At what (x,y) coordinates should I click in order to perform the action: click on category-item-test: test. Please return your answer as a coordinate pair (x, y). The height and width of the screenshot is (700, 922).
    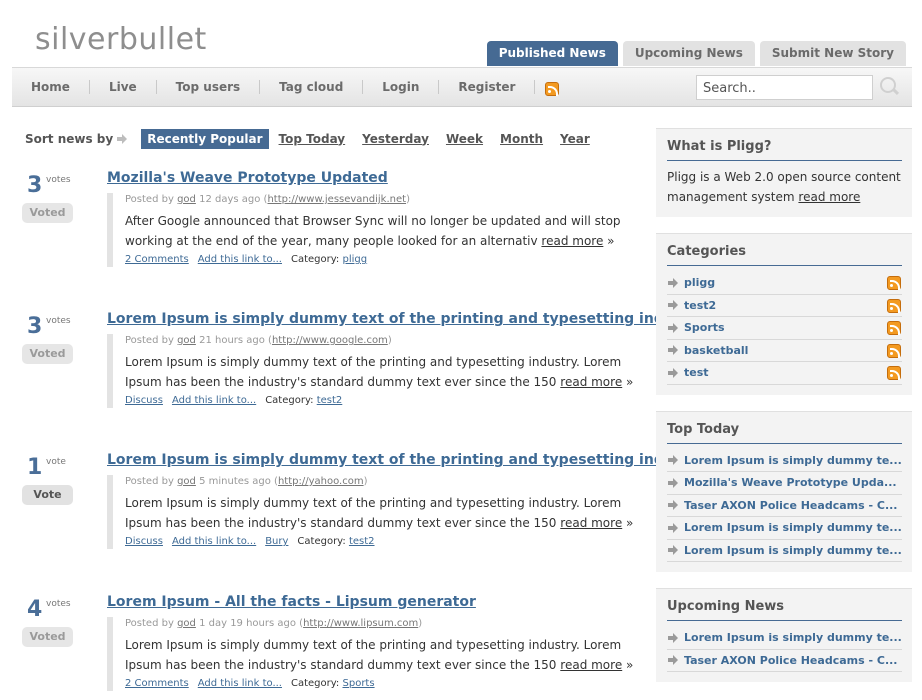
    Looking at the image, I should click on (784, 373).